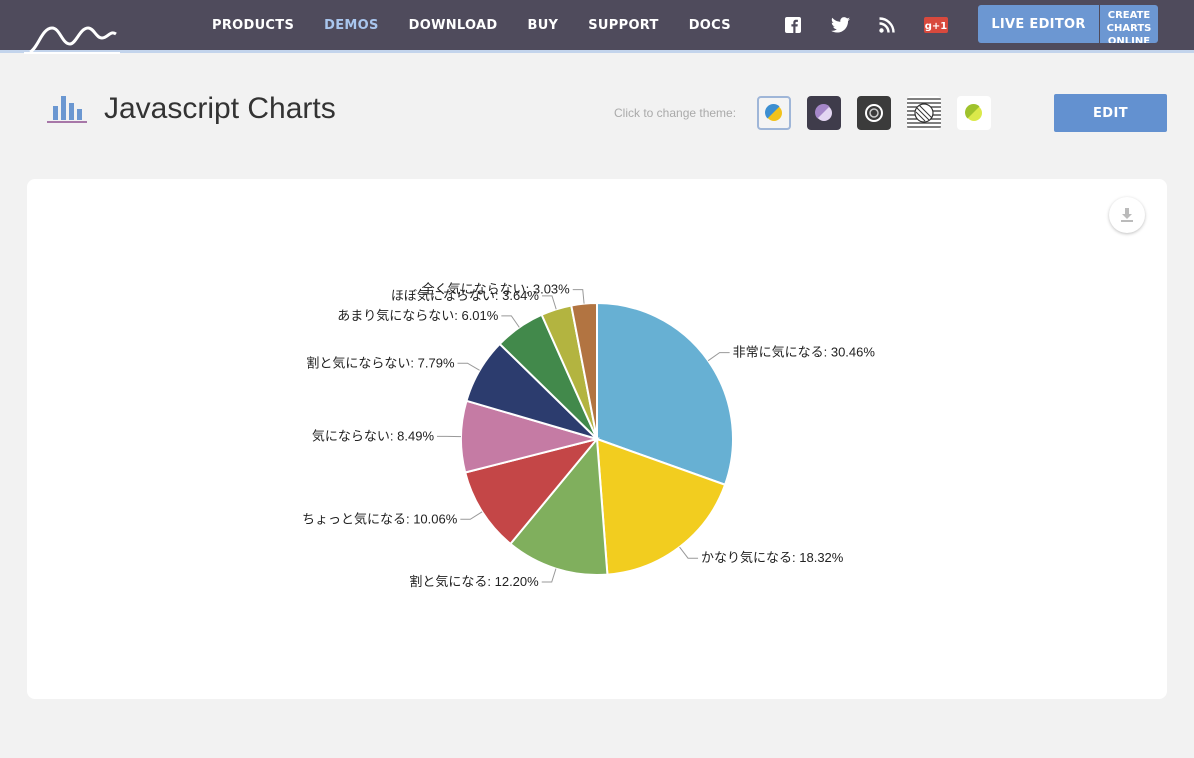 The width and height of the screenshot is (1194, 758). What do you see at coordinates (72, 38) in the screenshot?
I see `amcharts-logo` at bounding box center [72, 38].